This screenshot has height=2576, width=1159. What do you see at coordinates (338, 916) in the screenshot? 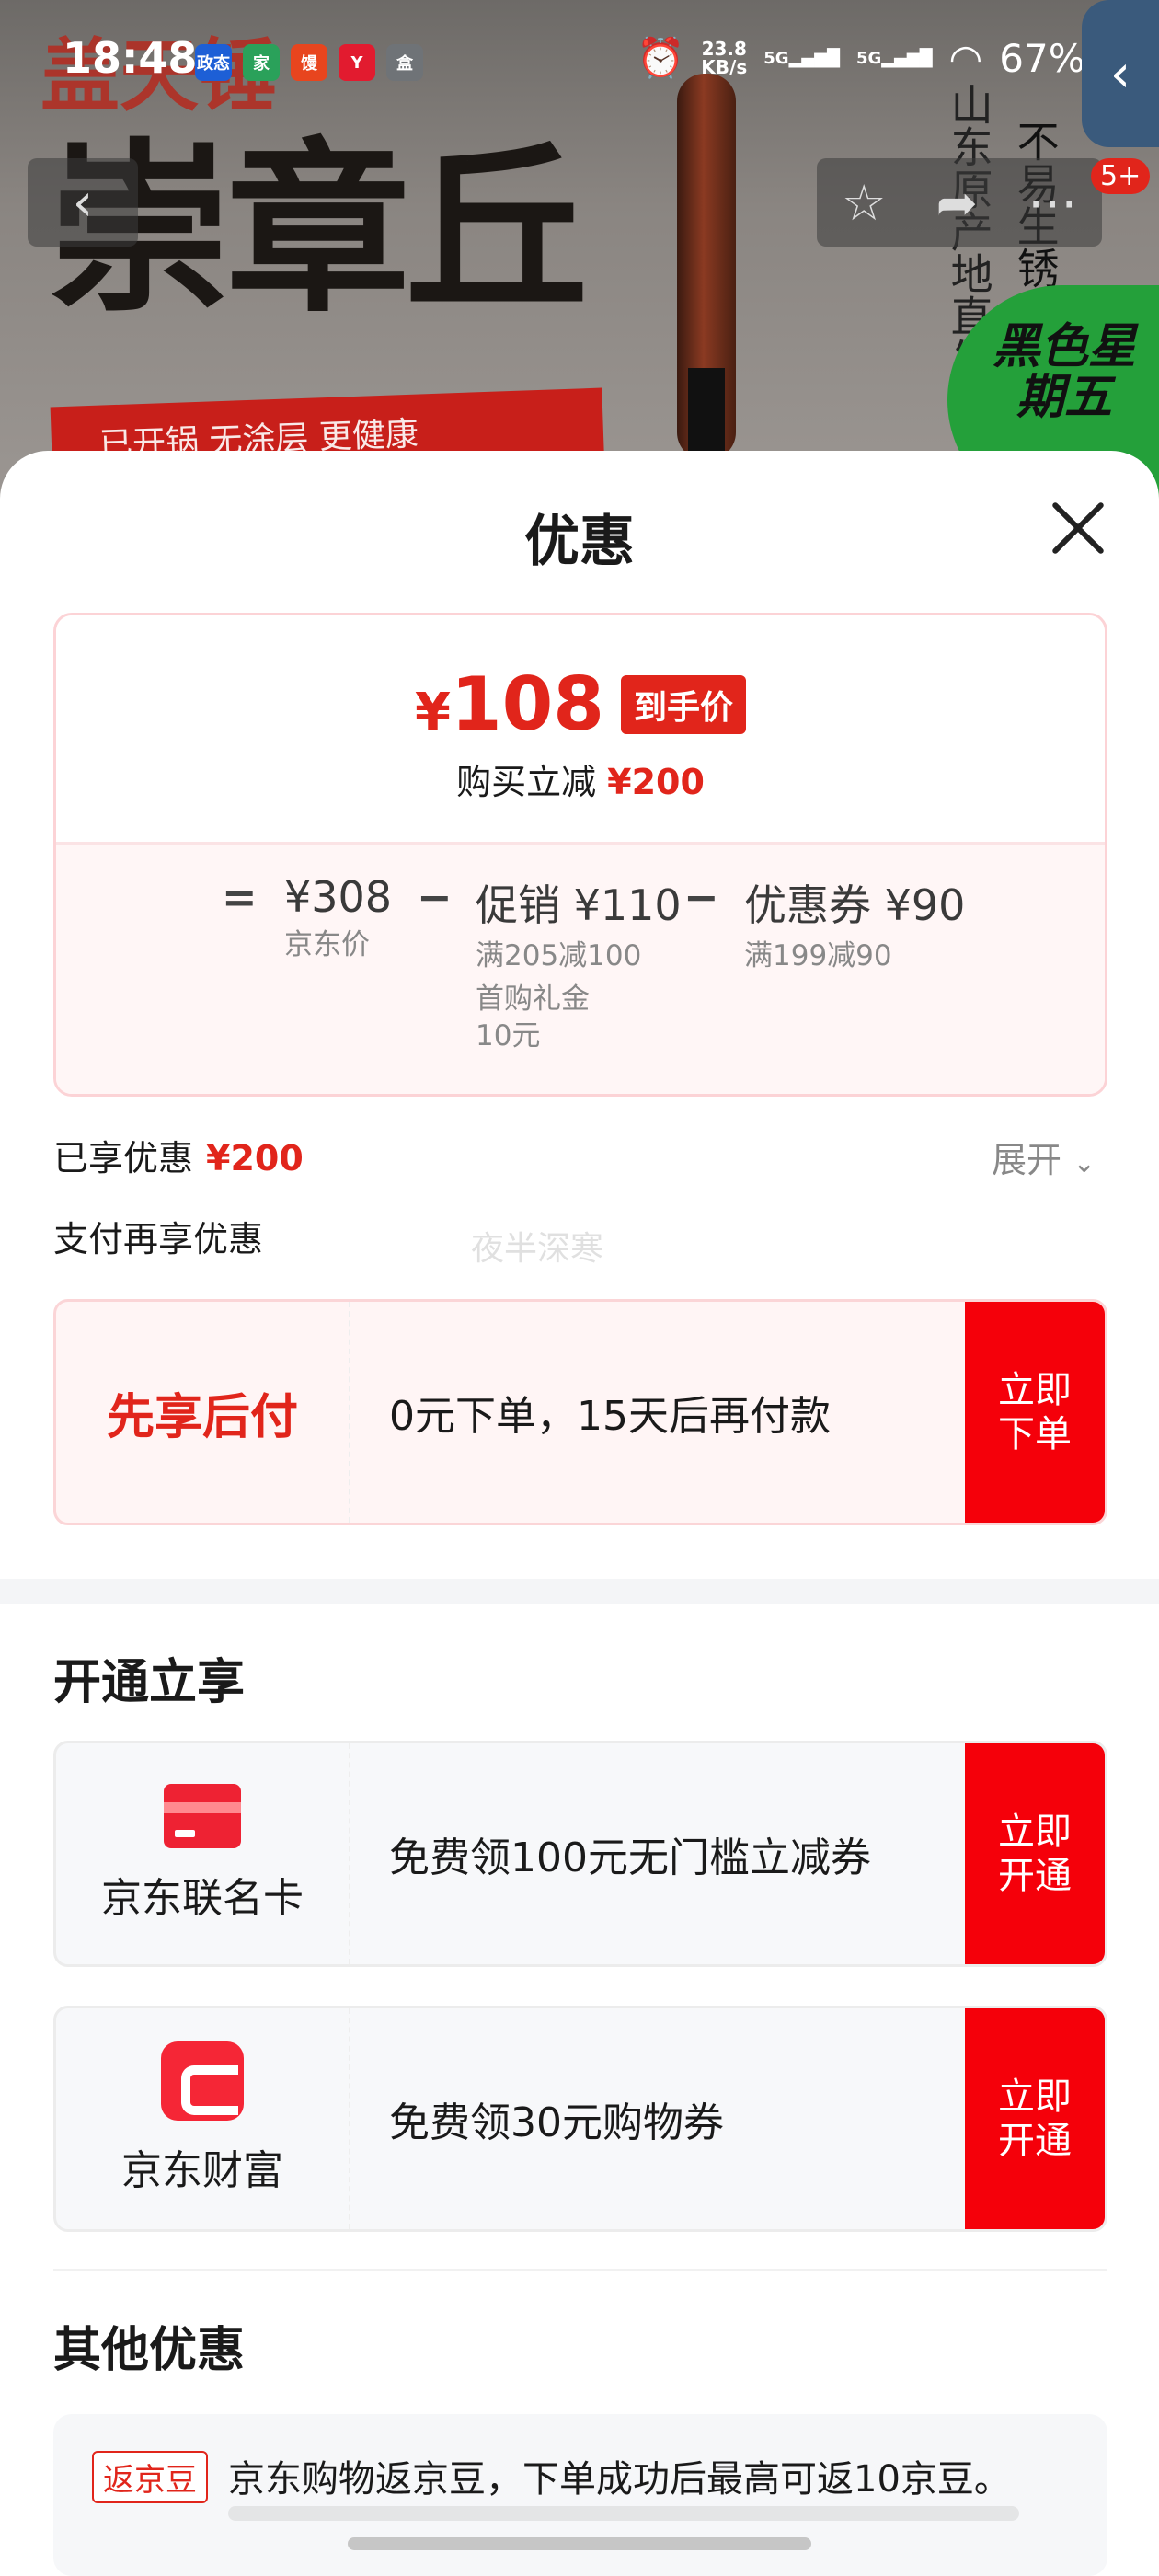
I see `jd-price: ¥308 京东价` at bounding box center [338, 916].